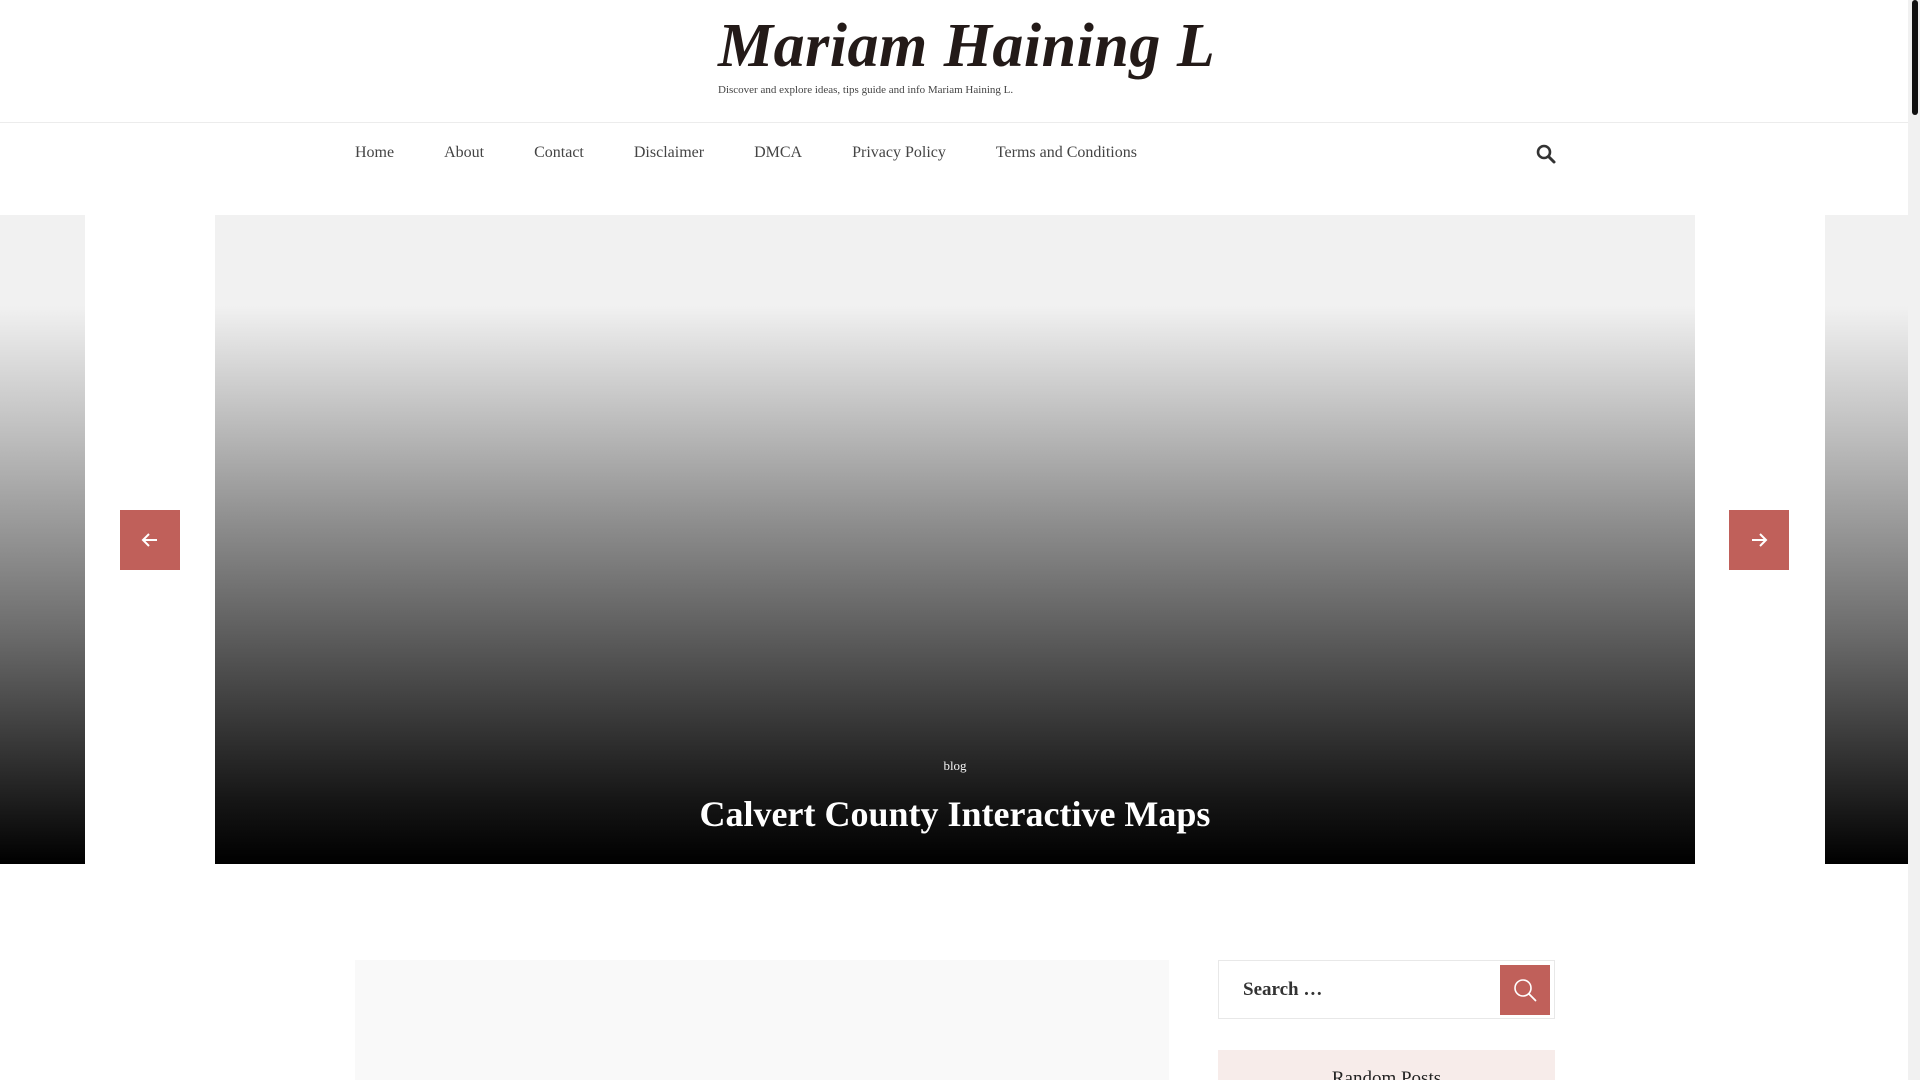 This screenshot has width=1920, height=1080. I want to click on slide-category: blog, so click(955, 766).